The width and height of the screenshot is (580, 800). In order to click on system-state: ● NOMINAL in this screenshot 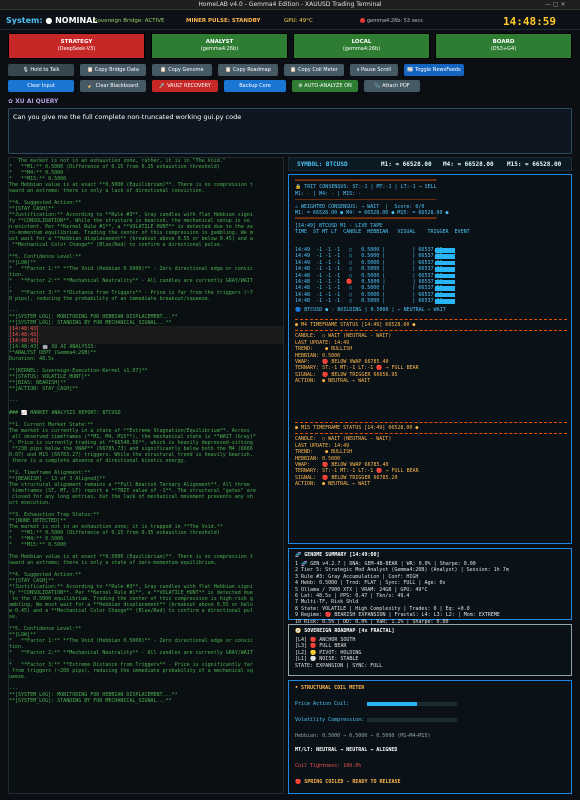, I will do `click(71, 20)`.